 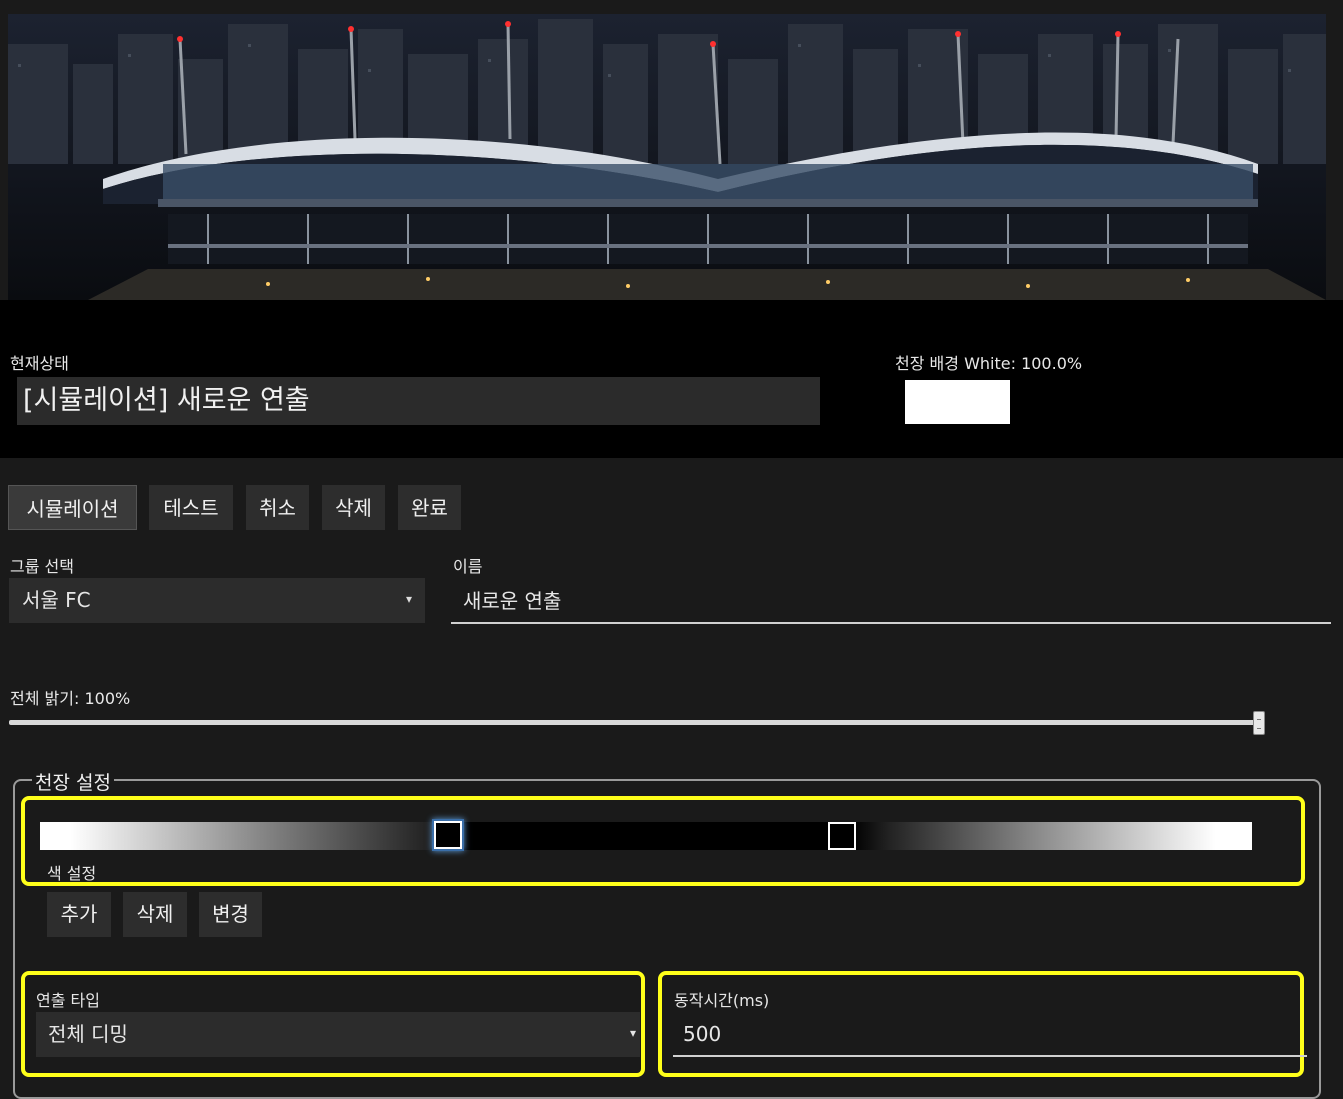 I want to click on brightness-slider-track, so click(x=637, y=722).